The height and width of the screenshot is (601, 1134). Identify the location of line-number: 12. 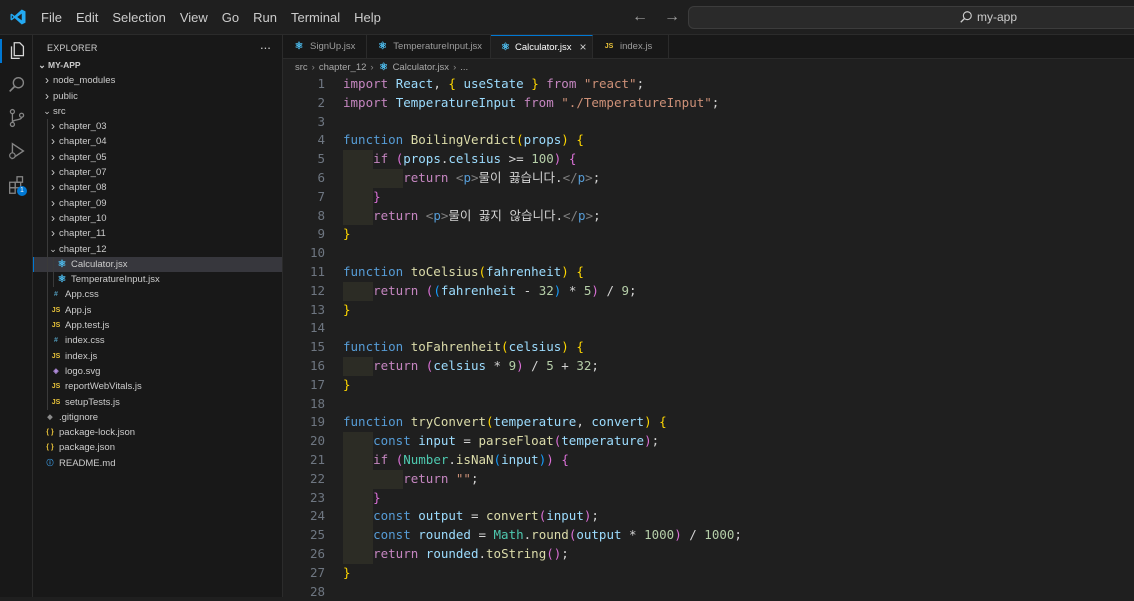
(317, 290).